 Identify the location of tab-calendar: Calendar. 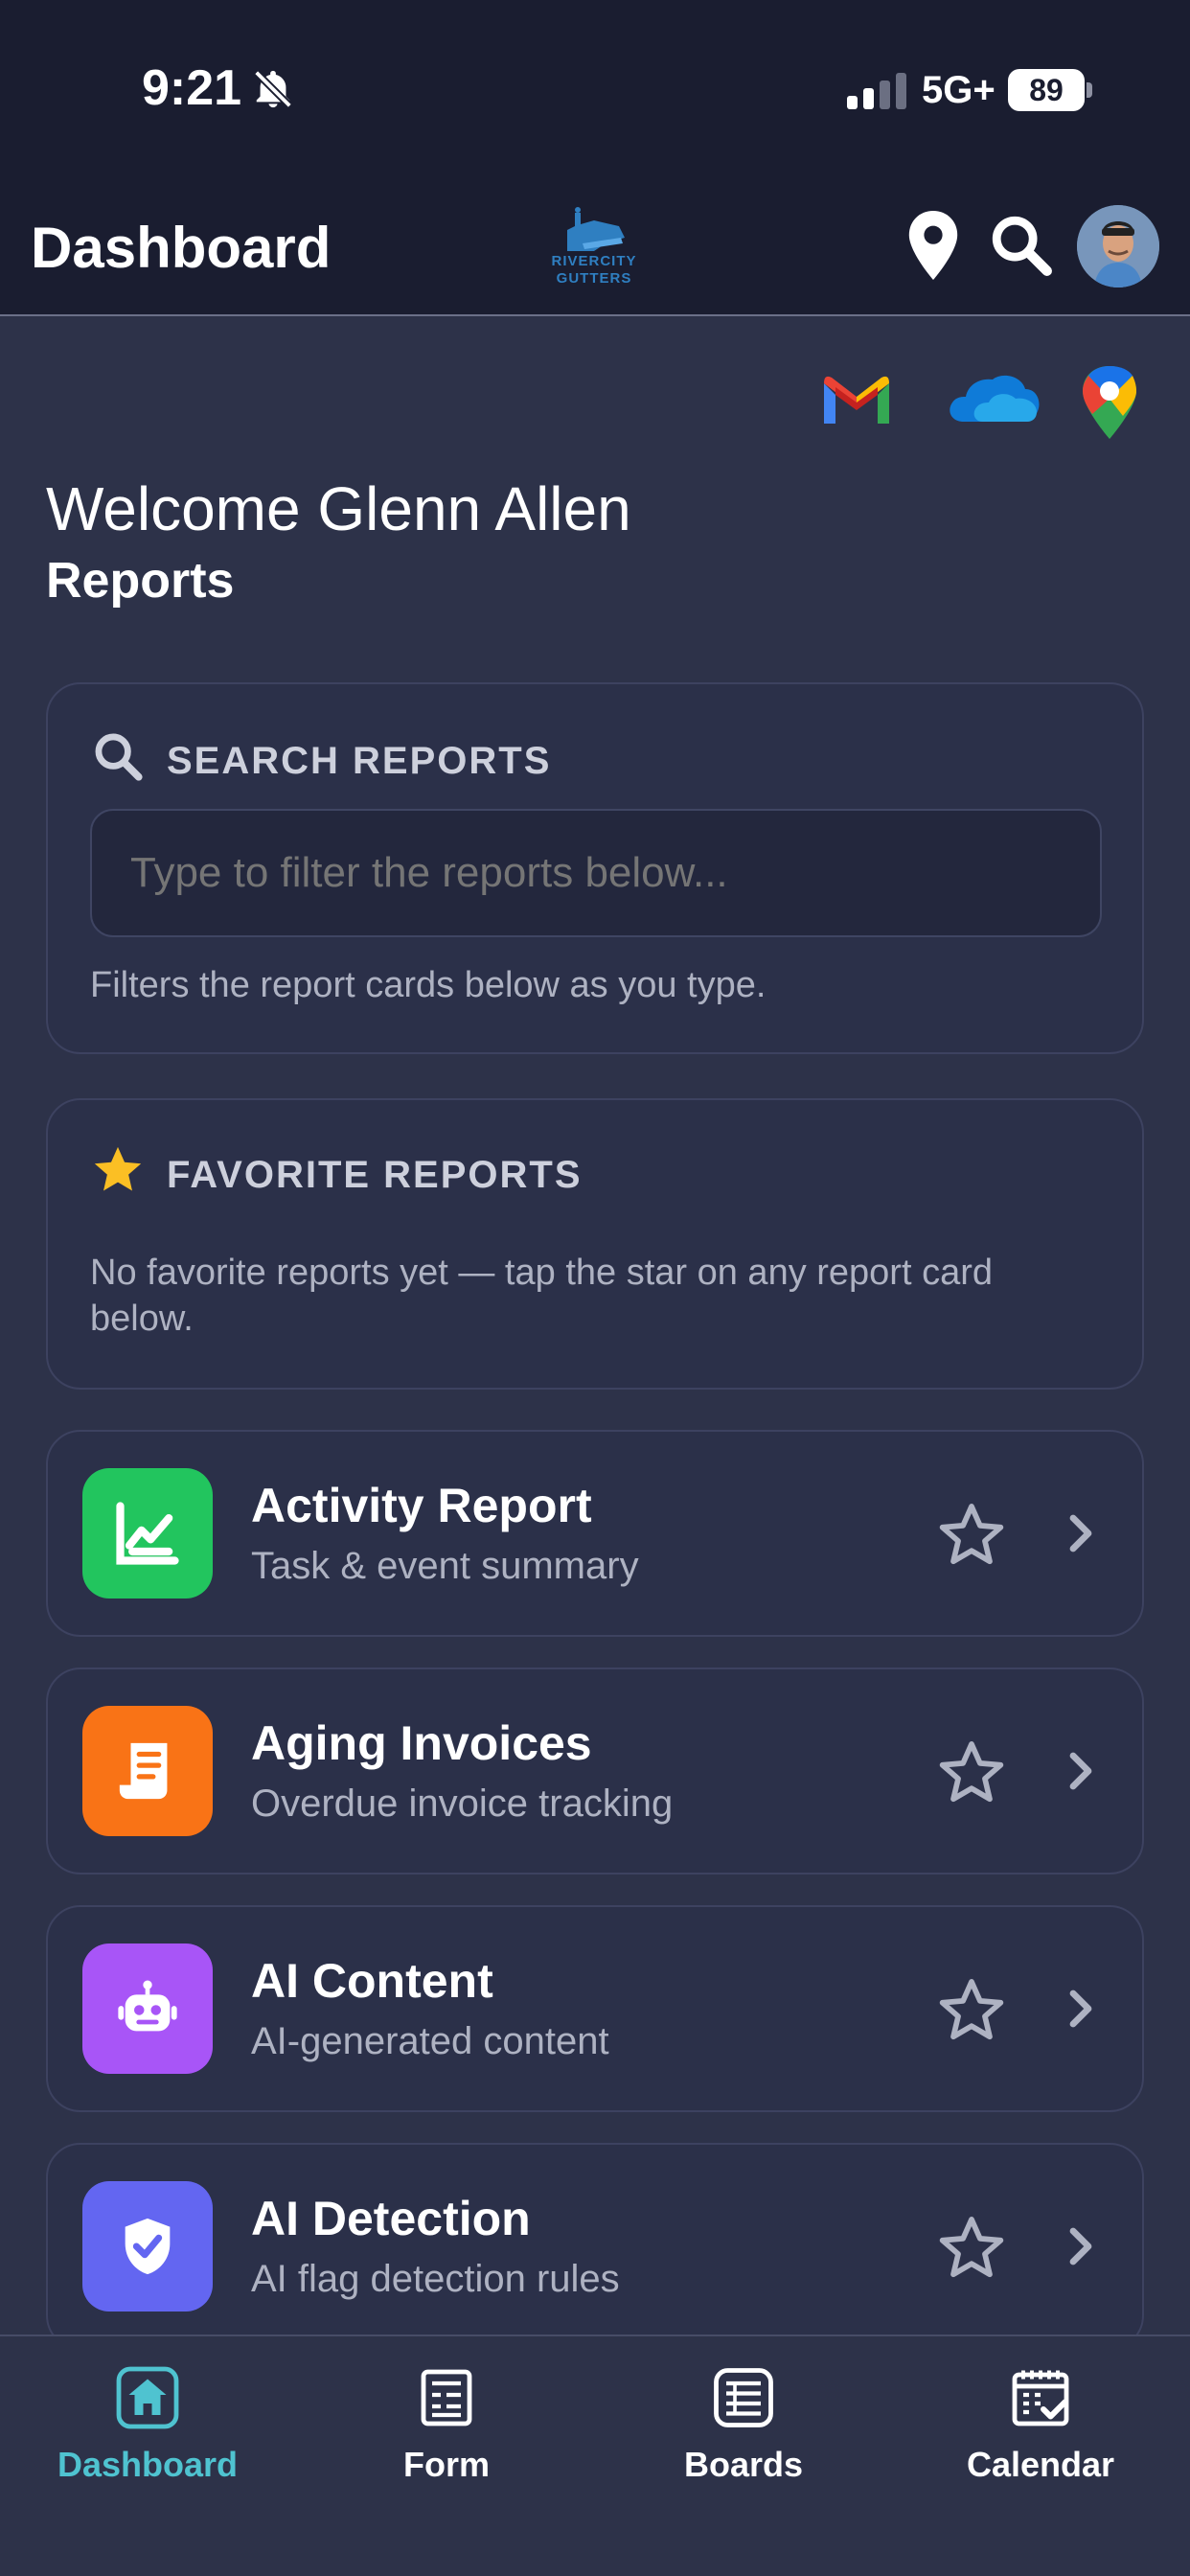
(1041, 2424).